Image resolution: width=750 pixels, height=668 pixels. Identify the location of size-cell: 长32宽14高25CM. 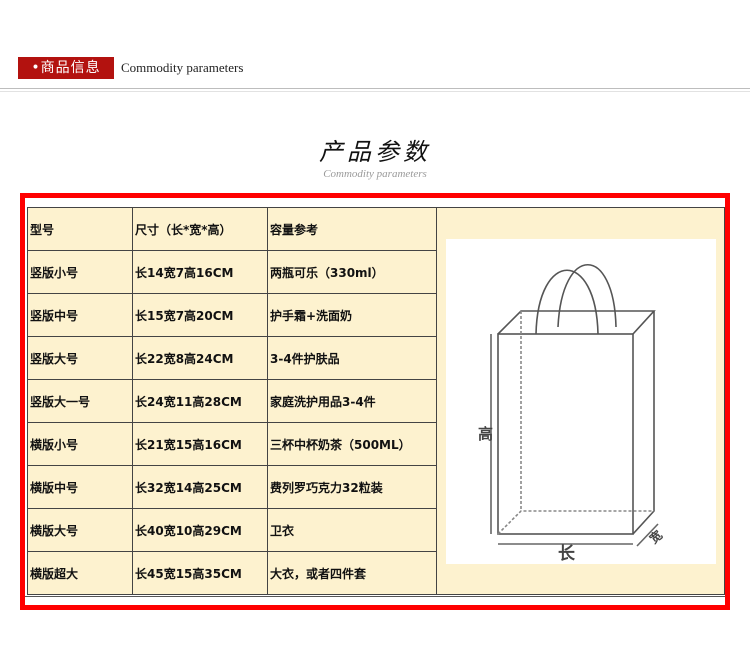
(200, 487).